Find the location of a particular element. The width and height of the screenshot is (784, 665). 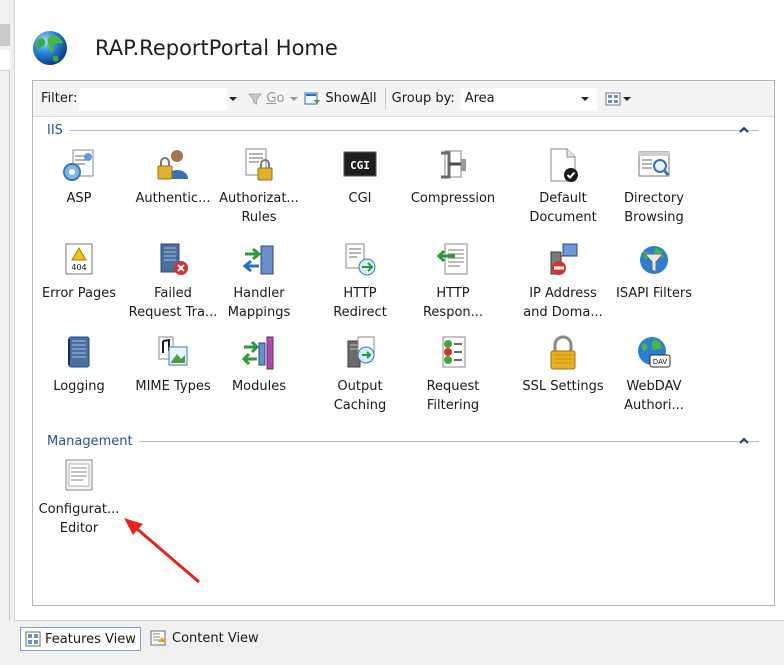

features-view-label: Features View is located at coordinates (90, 639).